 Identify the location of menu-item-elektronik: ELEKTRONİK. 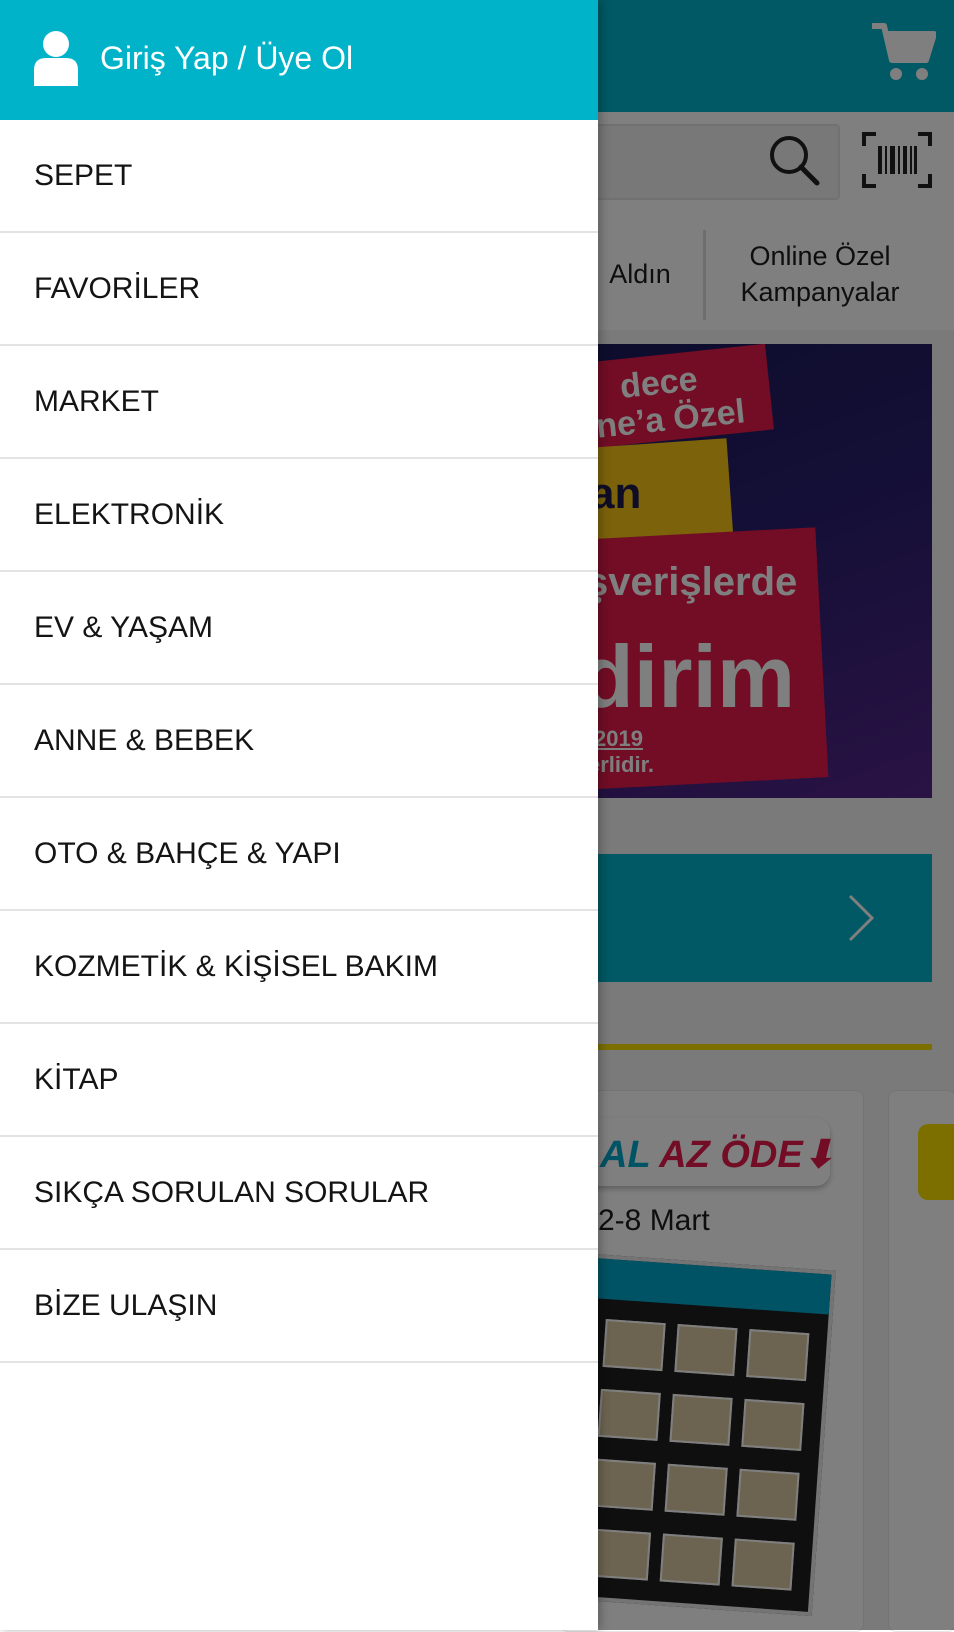
(299, 515).